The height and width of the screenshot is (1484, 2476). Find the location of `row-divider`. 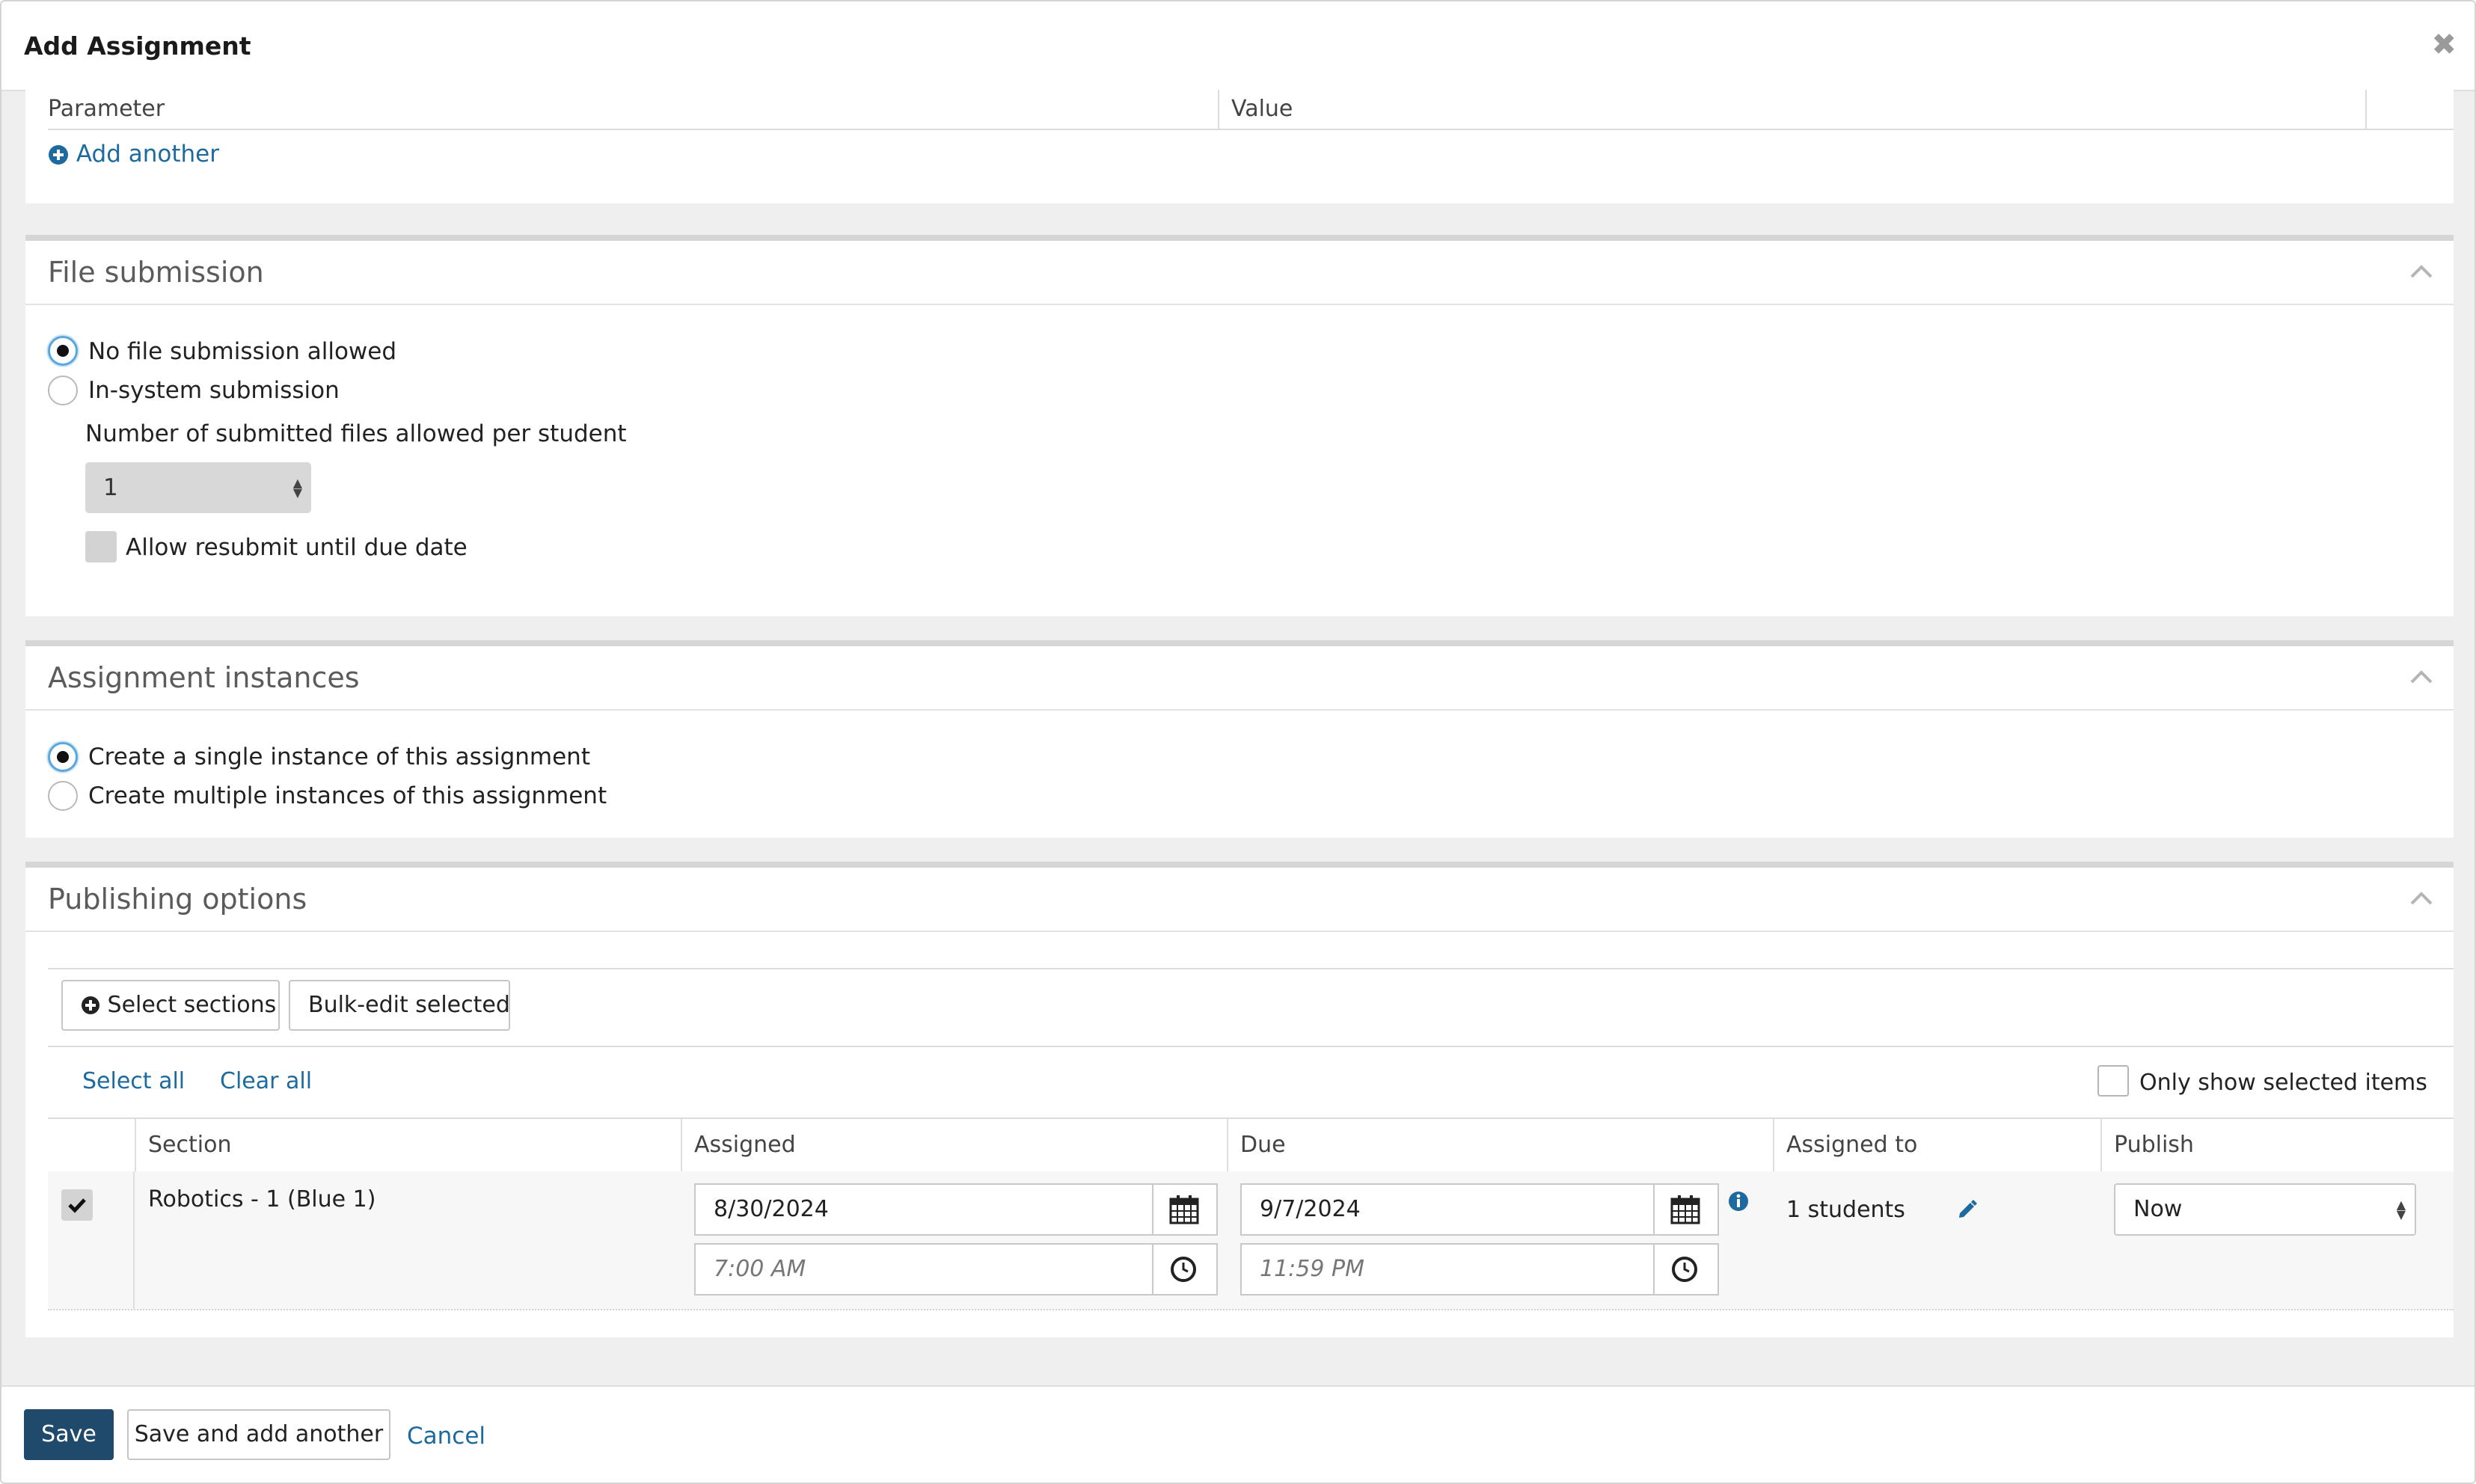

row-divider is located at coordinates (134, 1240).